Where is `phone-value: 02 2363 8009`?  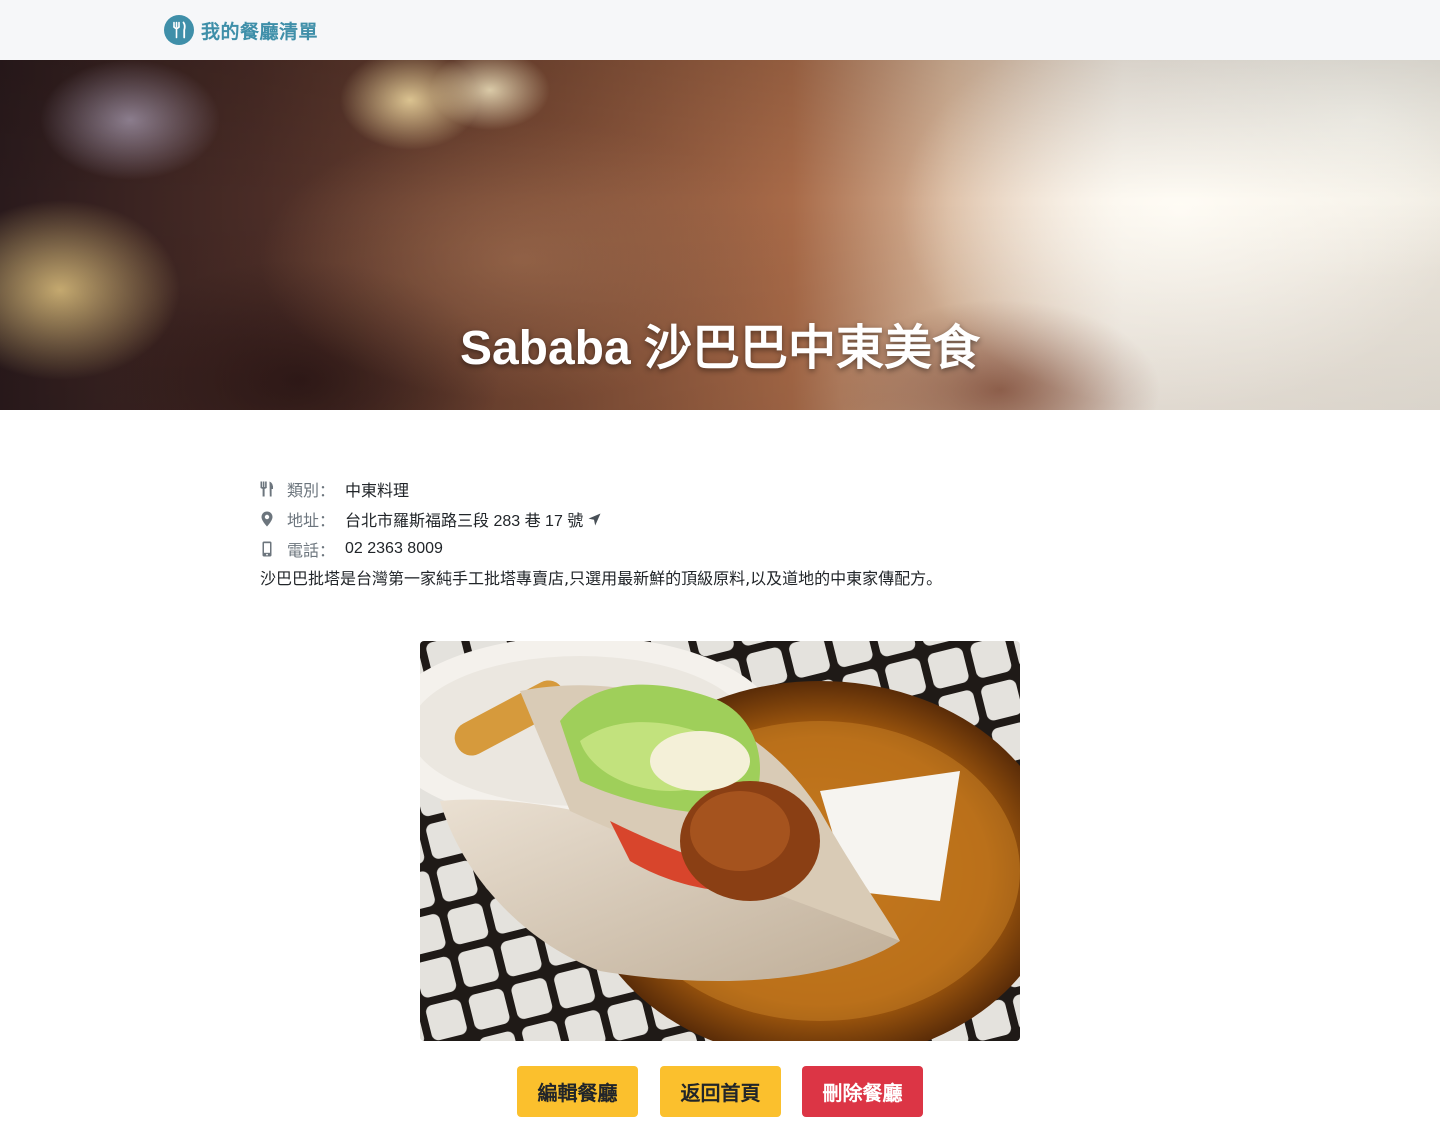 phone-value: 02 2363 8009 is located at coordinates (394, 548).